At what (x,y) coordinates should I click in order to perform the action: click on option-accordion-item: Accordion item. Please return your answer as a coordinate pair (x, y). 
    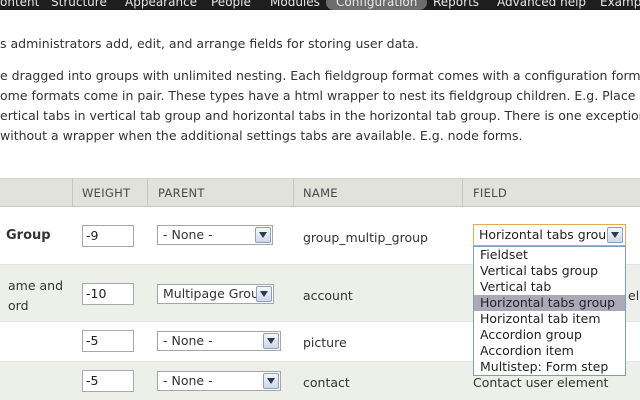
    Looking at the image, I should click on (549, 351).